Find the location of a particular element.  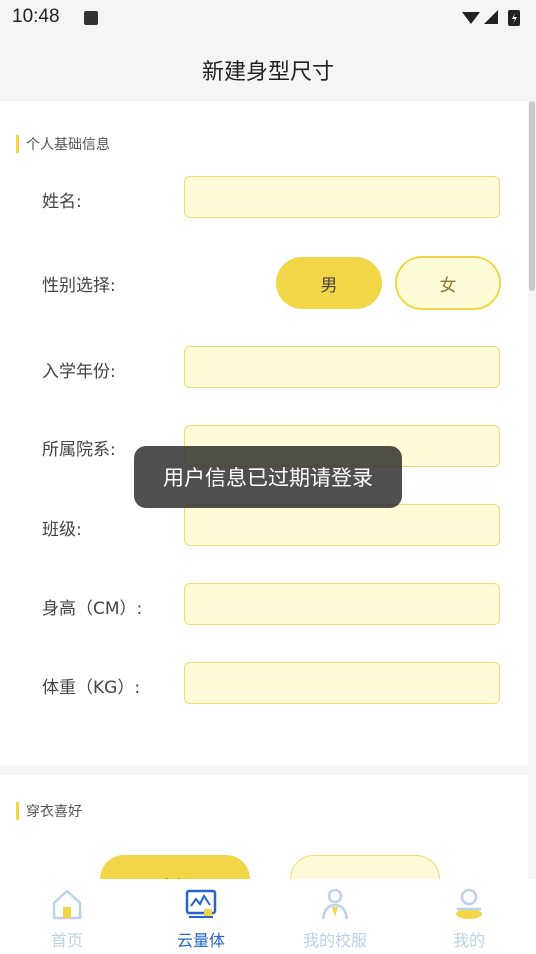

section-header-basic: 个人基础信息 is located at coordinates (63, 144).